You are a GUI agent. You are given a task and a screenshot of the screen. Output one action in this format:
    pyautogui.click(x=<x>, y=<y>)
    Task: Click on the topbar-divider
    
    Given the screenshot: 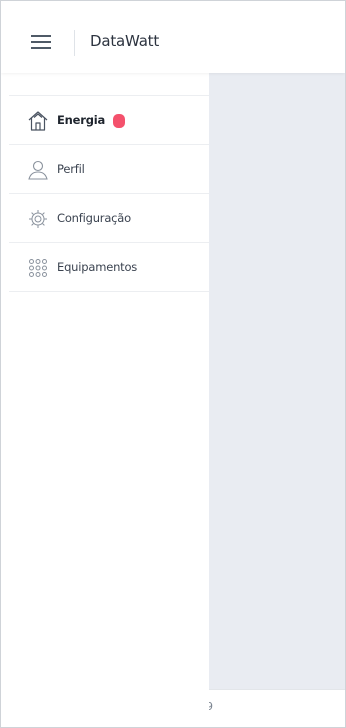 What is the action you would take?
    pyautogui.click(x=74, y=43)
    